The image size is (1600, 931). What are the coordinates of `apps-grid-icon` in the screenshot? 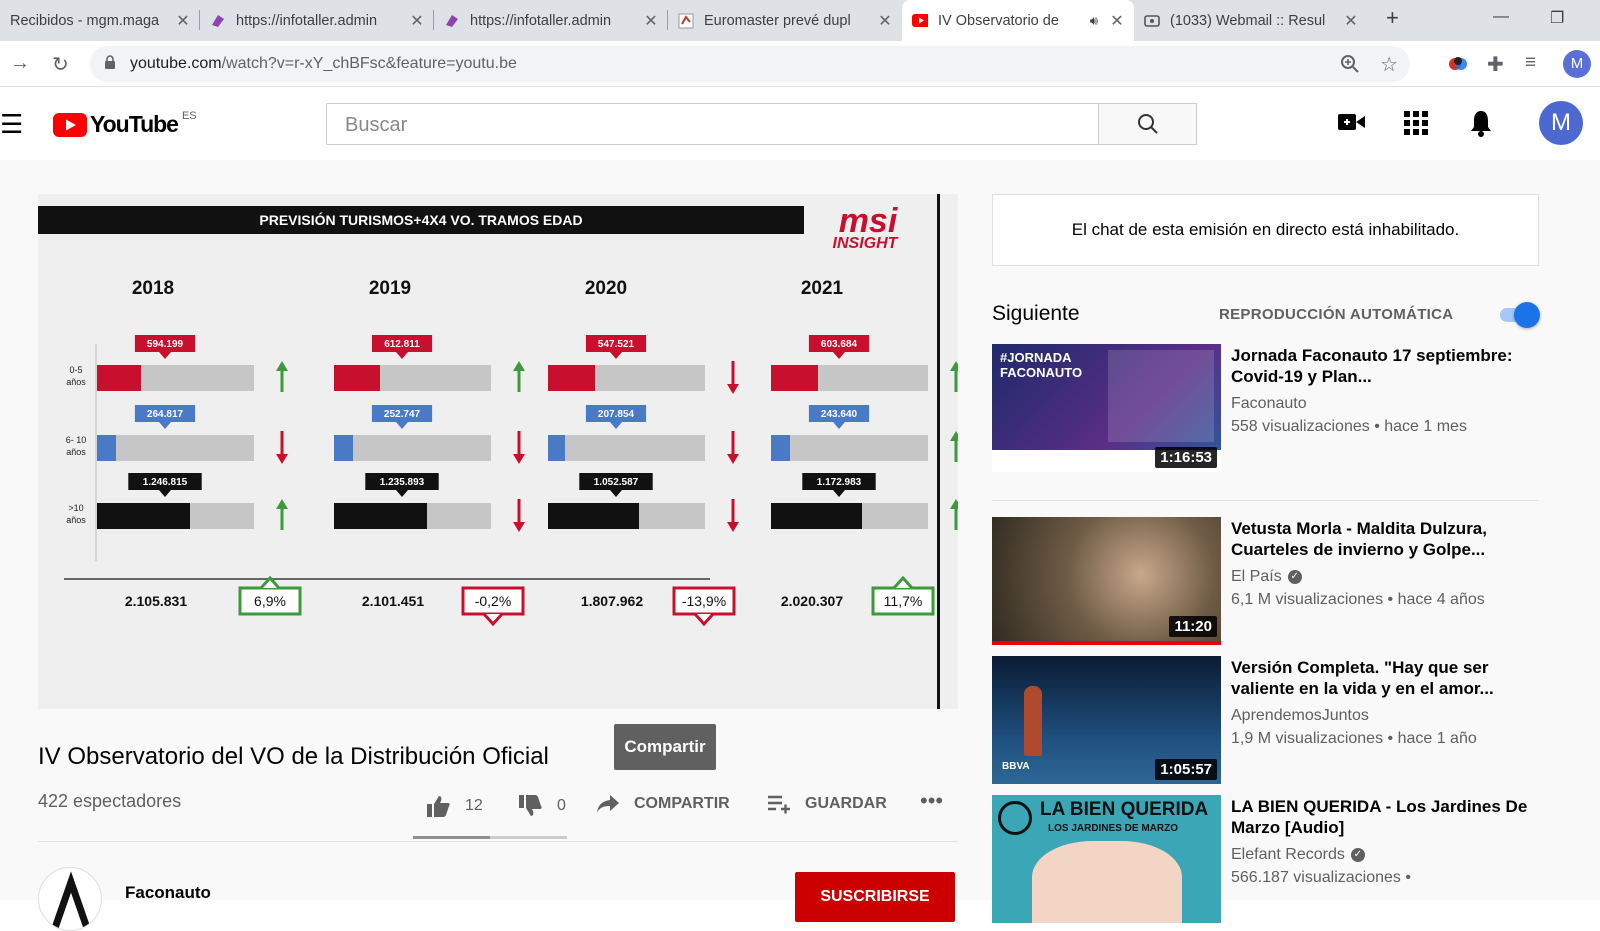 It's located at (1416, 125).